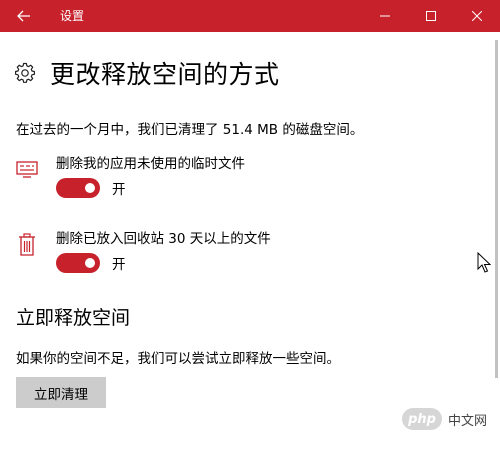  What do you see at coordinates (61, 392) in the screenshot?
I see `clean-now-button: 立即清理` at bounding box center [61, 392].